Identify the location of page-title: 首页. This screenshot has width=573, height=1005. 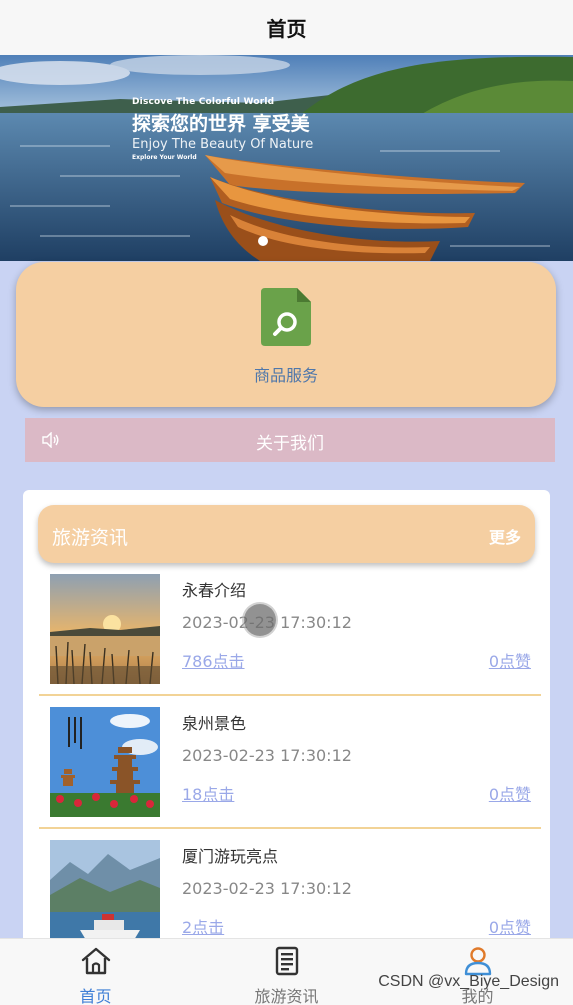
(286, 29).